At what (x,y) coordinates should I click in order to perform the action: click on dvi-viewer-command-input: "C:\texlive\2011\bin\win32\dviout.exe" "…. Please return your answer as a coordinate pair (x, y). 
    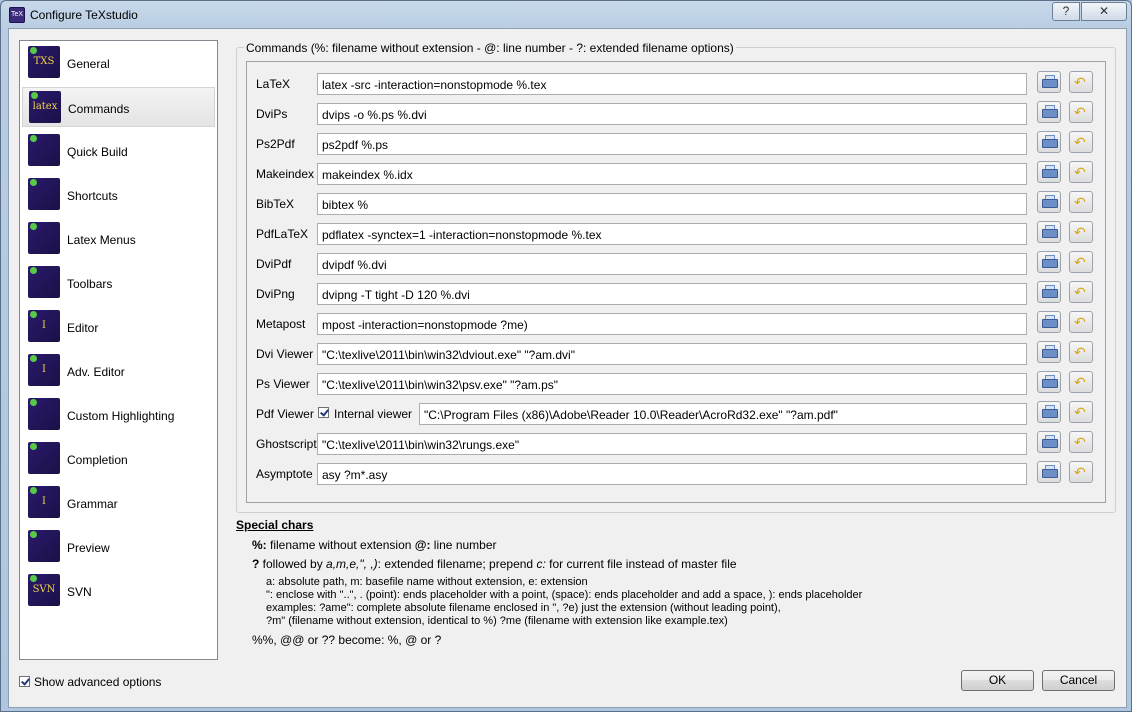
    Looking at the image, I should click on (672, 354).